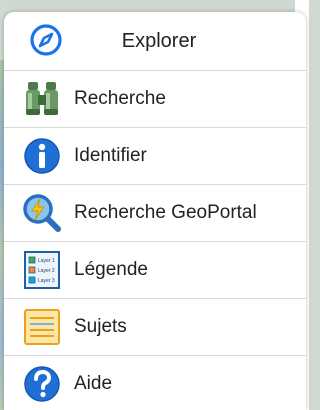 The width and height of the screenshot is (320, 410). Describe the element at coordinates (42, 213) in the screenshot. I see `geoportal-search-icon` at that location.